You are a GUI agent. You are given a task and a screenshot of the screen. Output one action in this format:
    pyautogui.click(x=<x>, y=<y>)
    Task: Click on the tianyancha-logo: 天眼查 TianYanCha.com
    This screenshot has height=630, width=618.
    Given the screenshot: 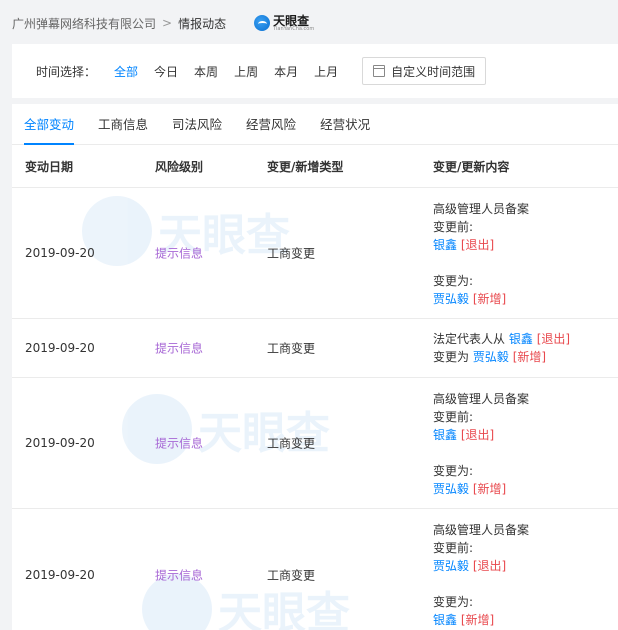 What is the action you would take?
    pyautogui.click(x=284, y=23)
    